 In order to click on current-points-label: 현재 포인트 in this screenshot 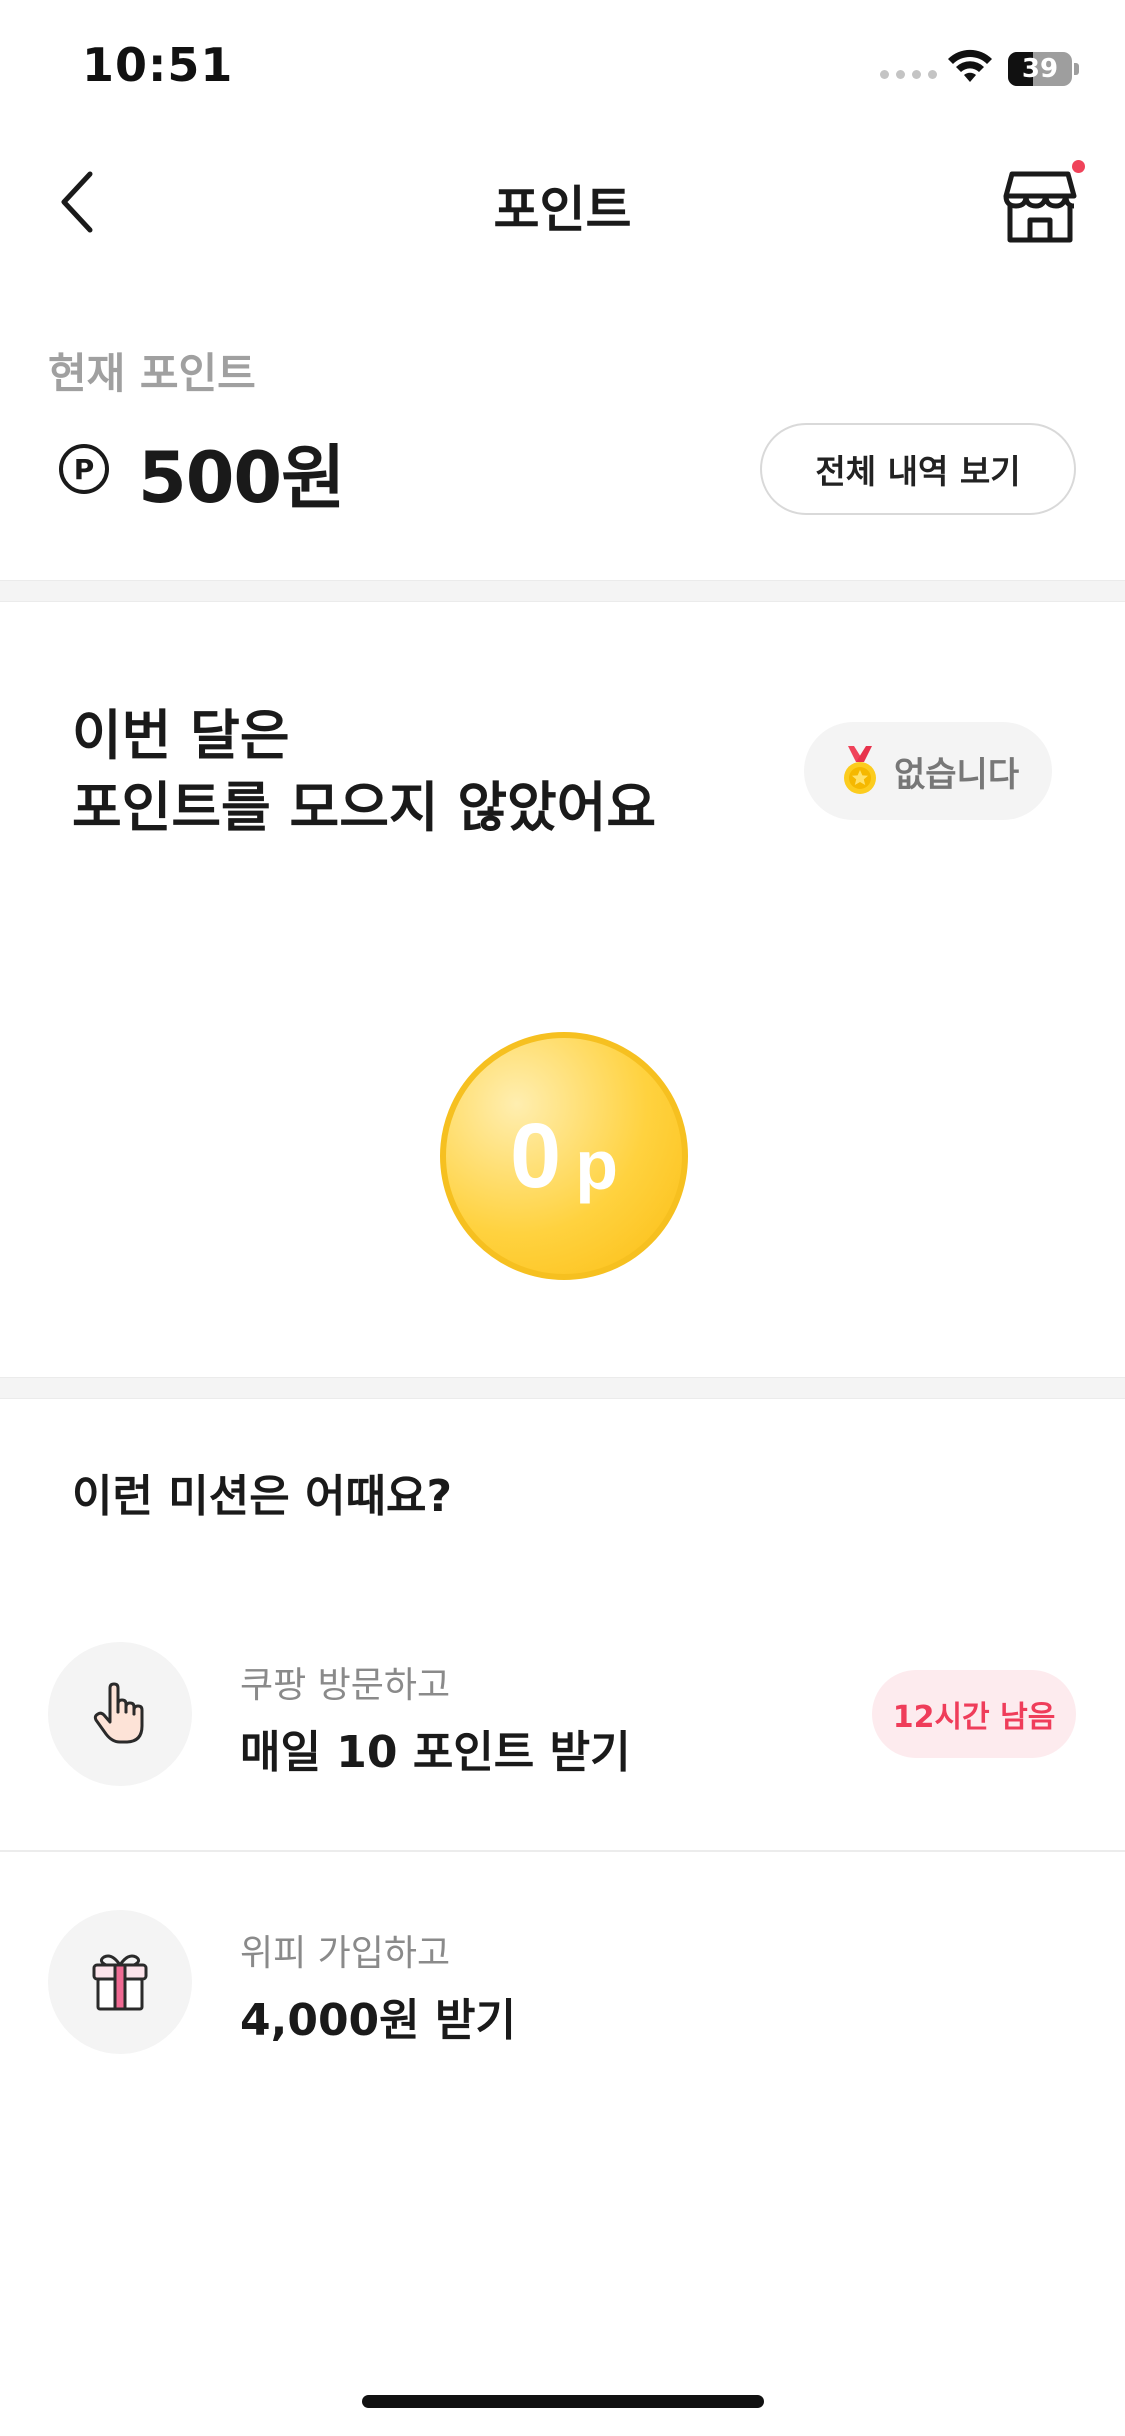, I will do `click(152, 373)`.